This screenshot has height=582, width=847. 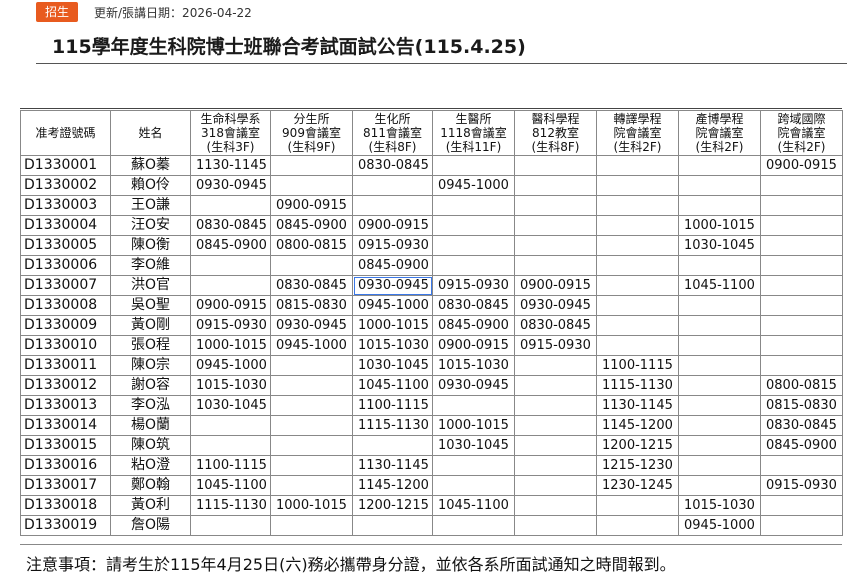 What do you see at coordinates (150, 225) in the screenshot?
I see `candidate-name-cell: 汪O安` at bounding box center [150, 225].